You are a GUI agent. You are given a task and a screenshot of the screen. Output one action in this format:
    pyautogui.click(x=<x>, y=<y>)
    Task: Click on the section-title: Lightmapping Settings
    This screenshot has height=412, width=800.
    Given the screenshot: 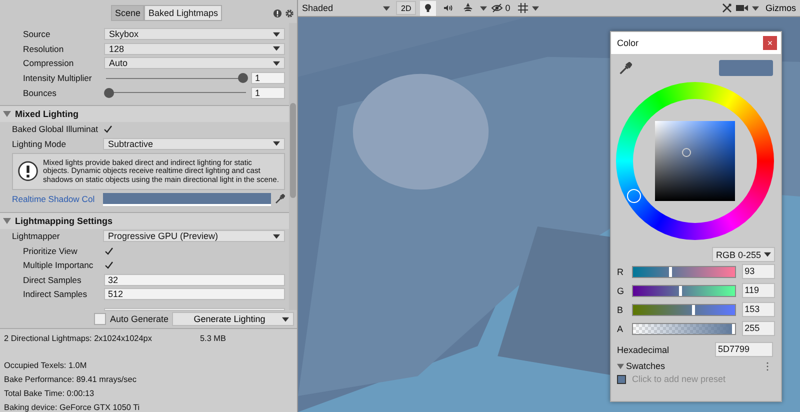 What is the action you would take?
    pyautogui.click(x=63, y=221)
    